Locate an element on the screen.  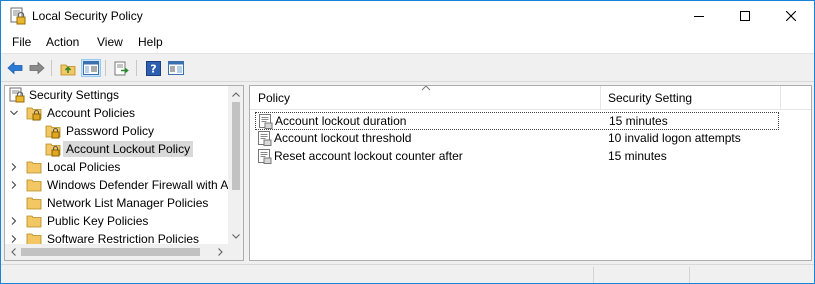
menu-view: View is located at coordinates (110, 42).